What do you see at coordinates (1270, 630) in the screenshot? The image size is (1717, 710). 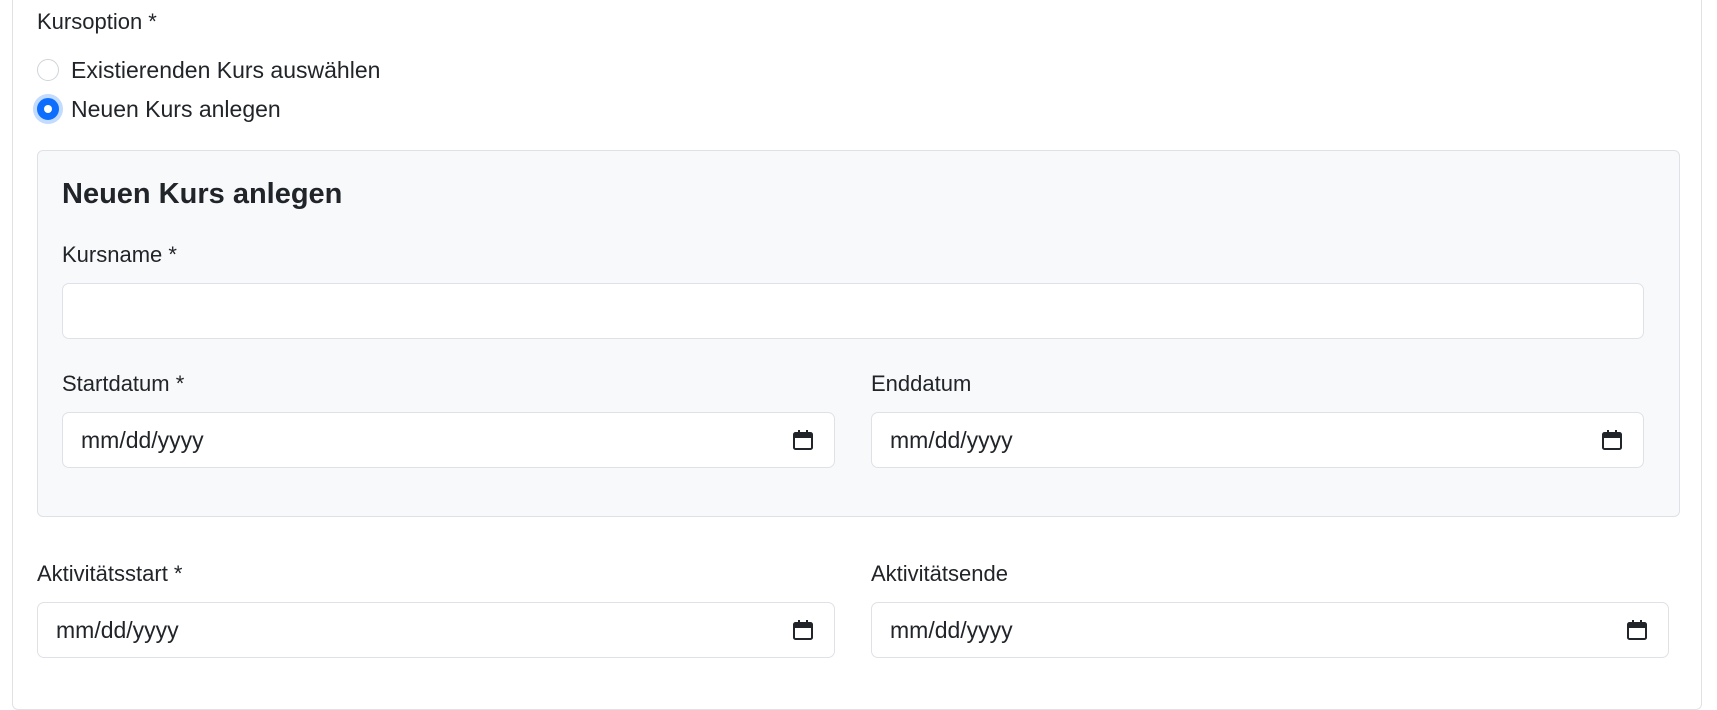 I see `activity-end-input: mm/dd/yyyy` at bounding box center [1270, 630].